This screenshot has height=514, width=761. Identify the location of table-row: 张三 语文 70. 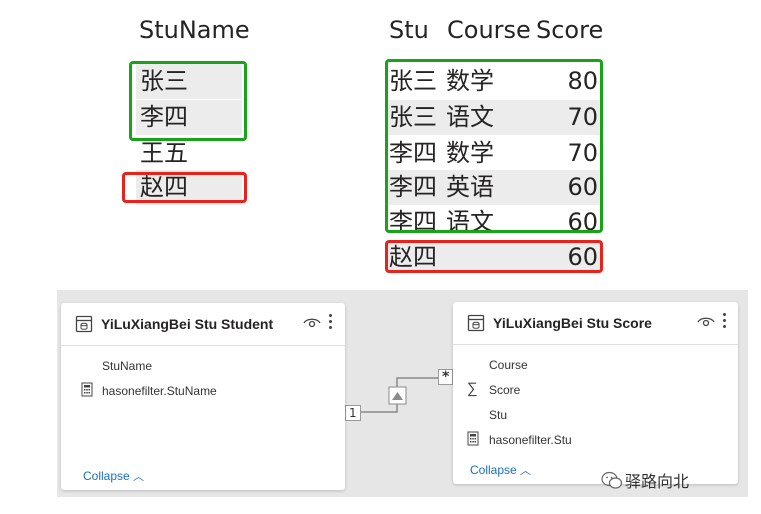
(494, 117).